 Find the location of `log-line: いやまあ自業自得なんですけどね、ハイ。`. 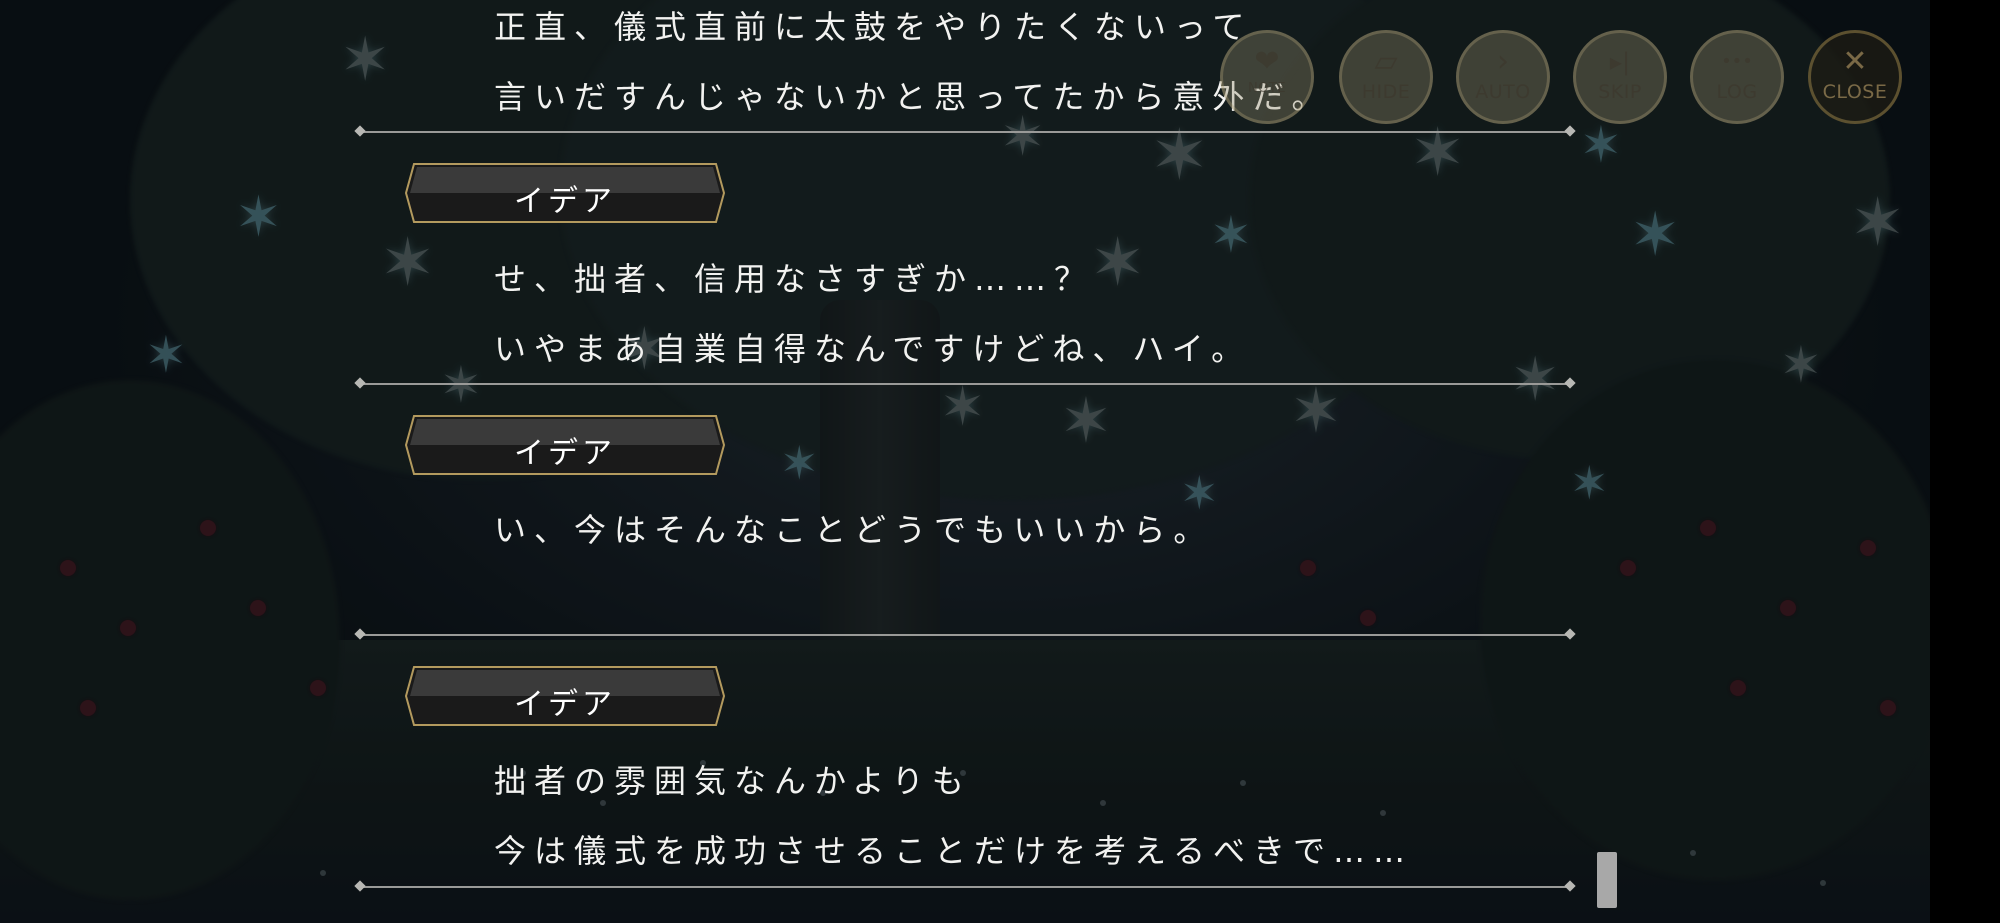

log-line: いやまあ自業自得なんですけどね、ハイ。 is located at coordinates (873, 349).